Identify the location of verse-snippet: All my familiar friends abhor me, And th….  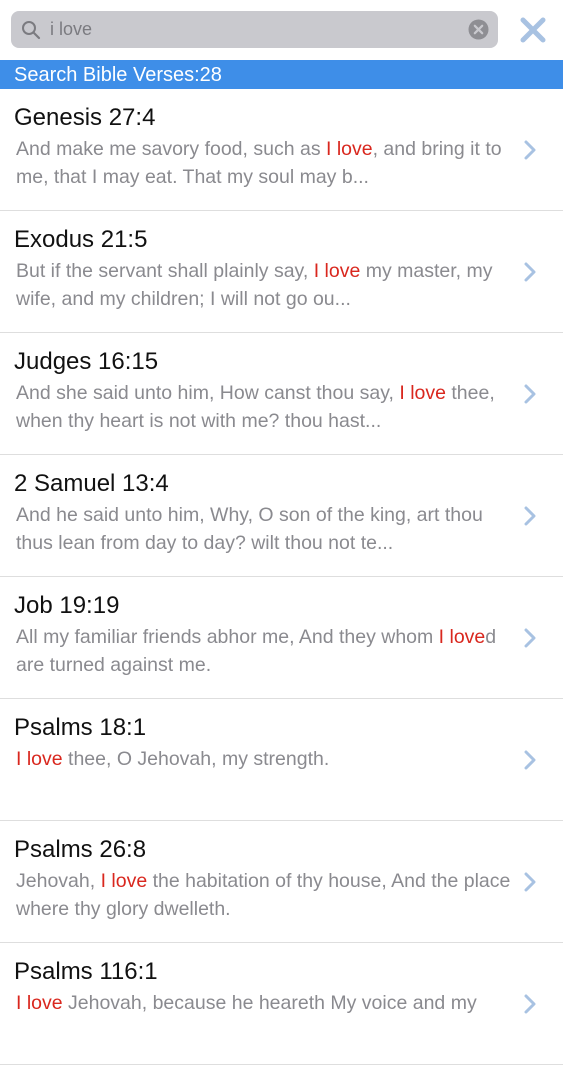
(263, 651).